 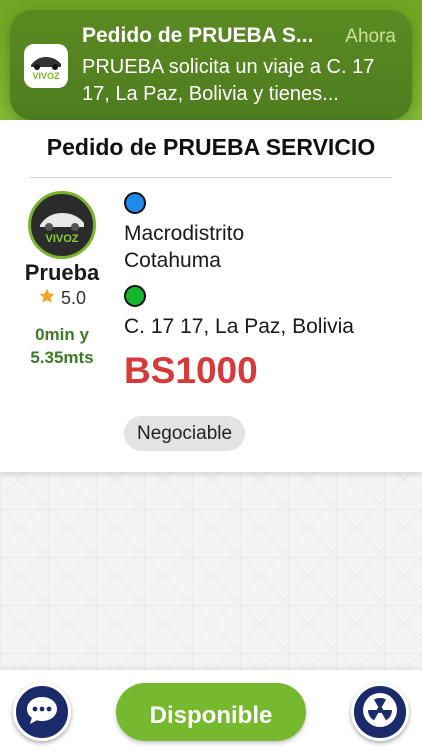 I want to click on rating-value: 5.0, so click(x=73, y=298).